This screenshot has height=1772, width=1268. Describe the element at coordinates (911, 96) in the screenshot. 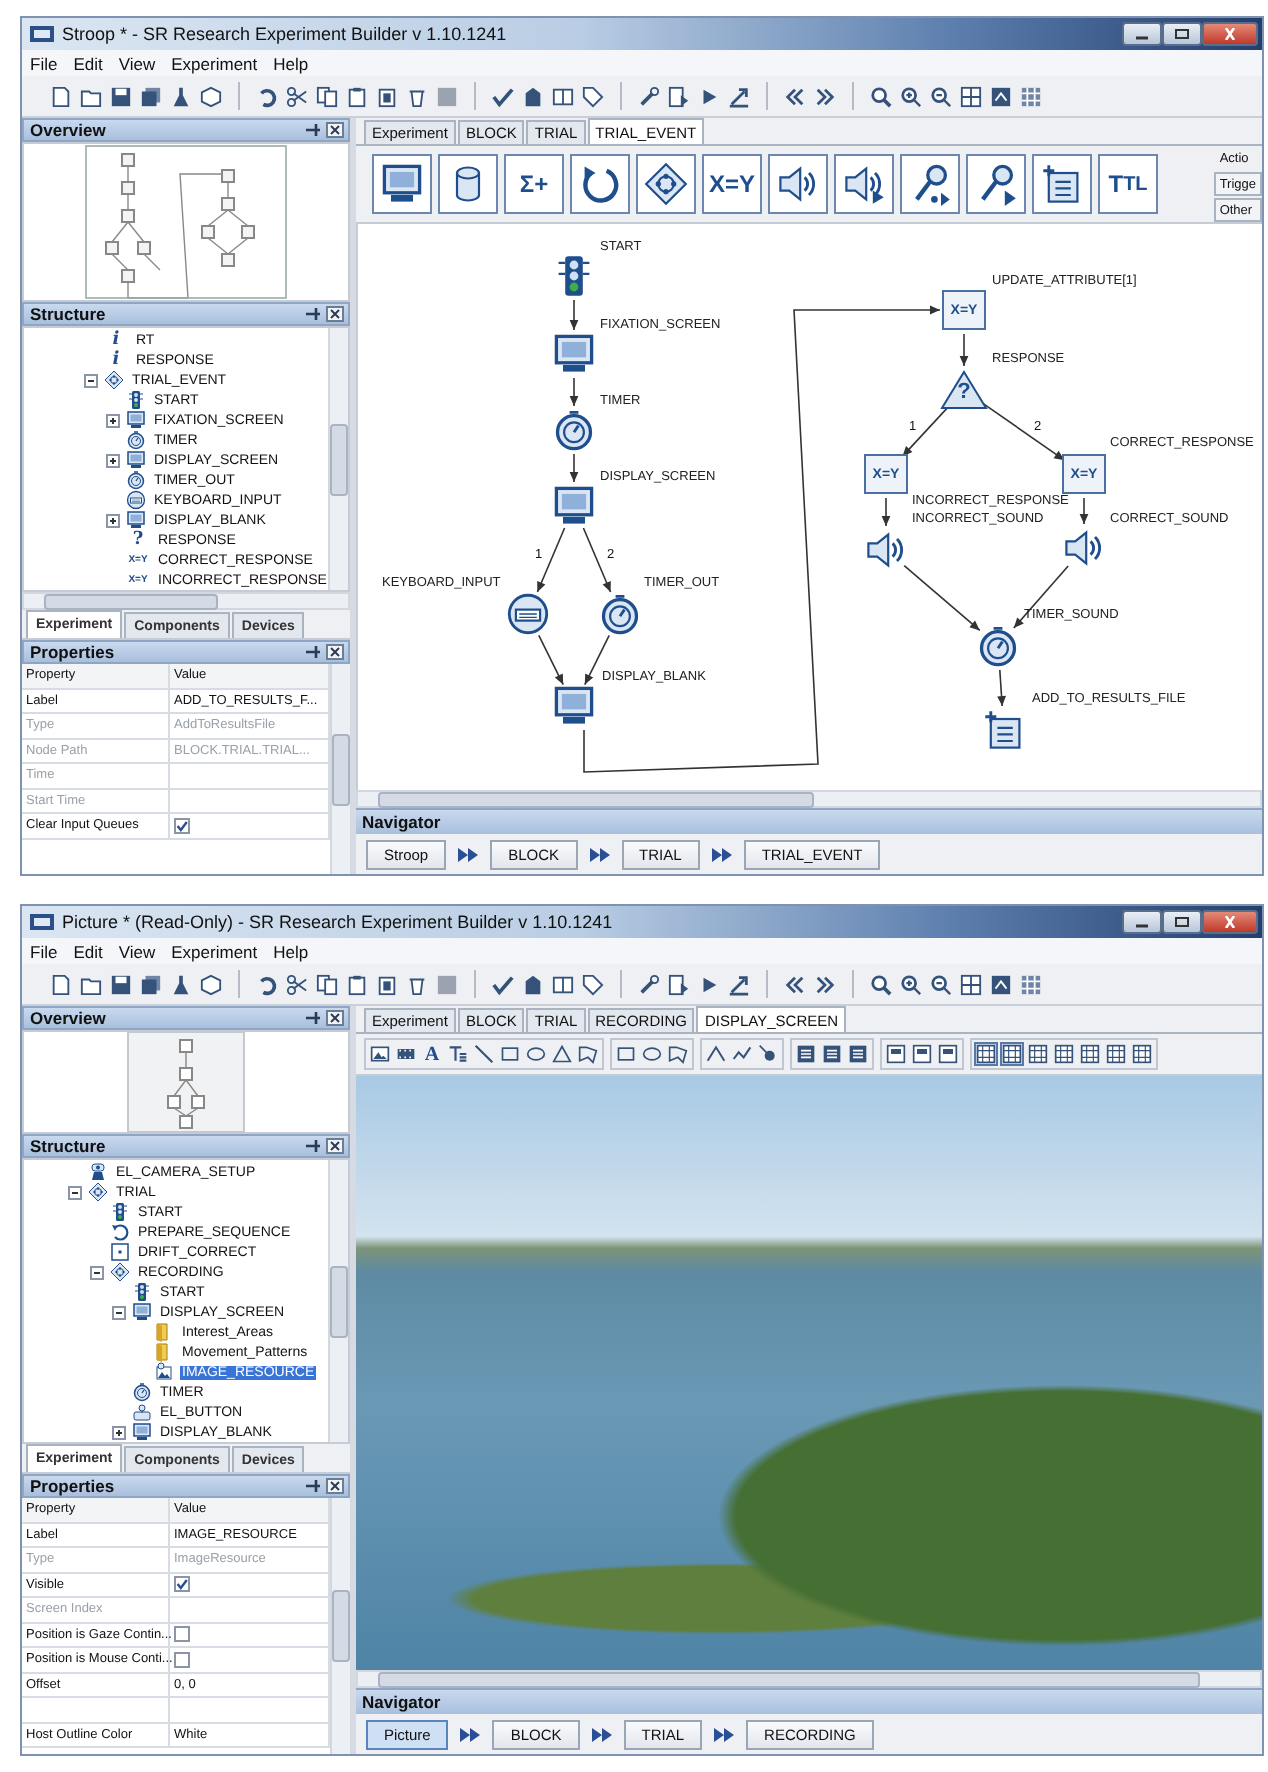

I see `zoom-in-icon` at that location.